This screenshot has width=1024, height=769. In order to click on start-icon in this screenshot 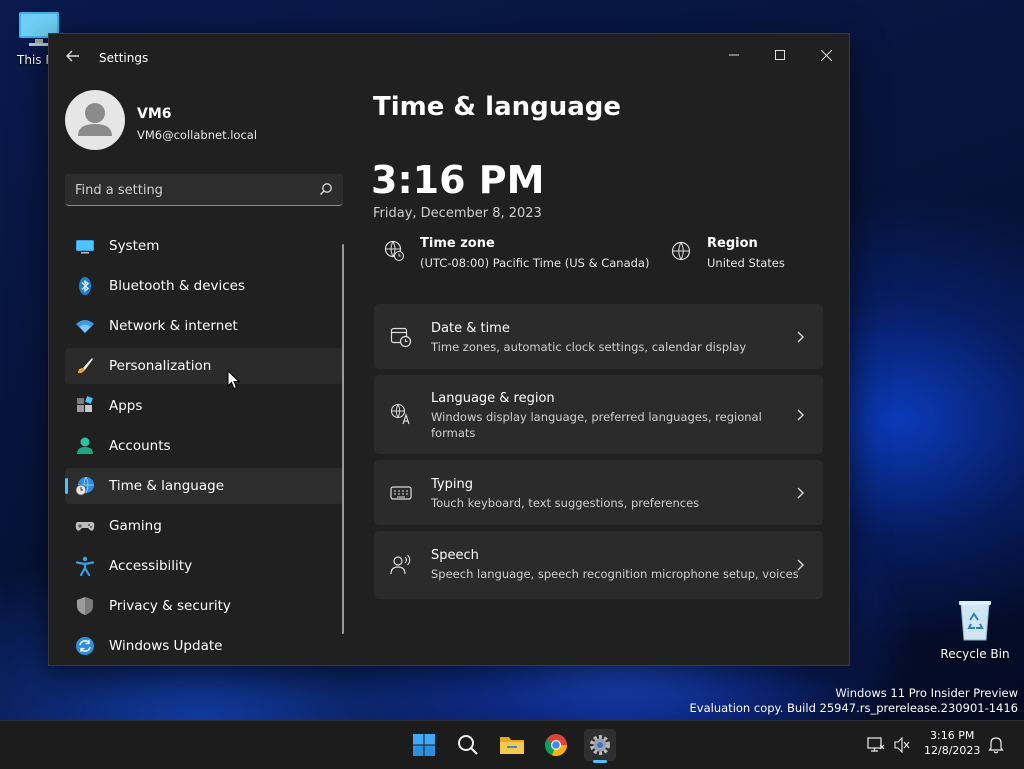, I will do `click(424, 745)`.